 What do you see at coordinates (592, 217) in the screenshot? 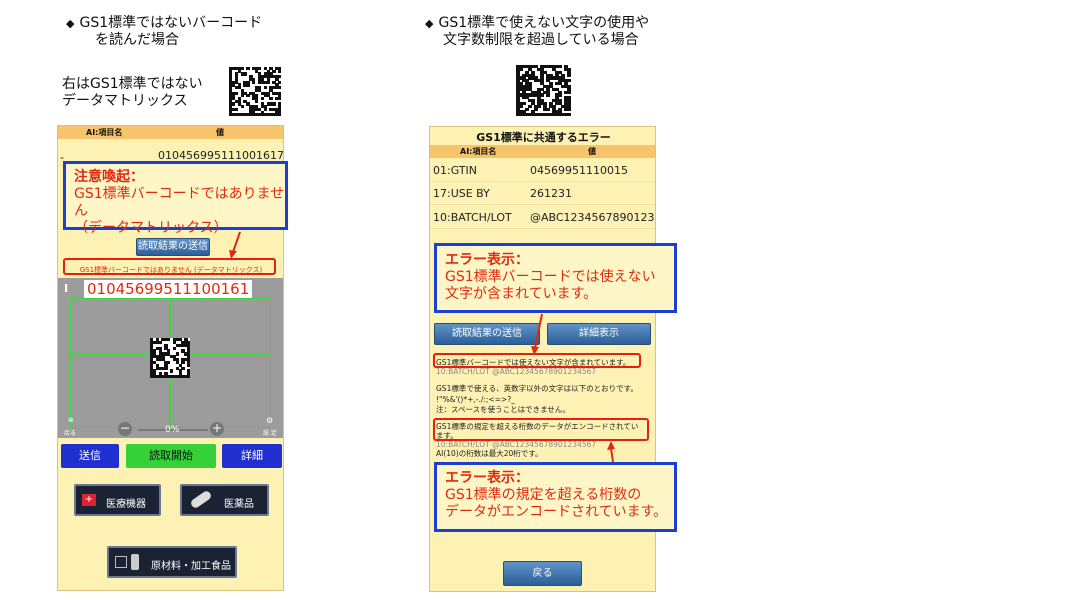
I see `row-value: @ABC12345678901234567` at bounding box center [592, 217].